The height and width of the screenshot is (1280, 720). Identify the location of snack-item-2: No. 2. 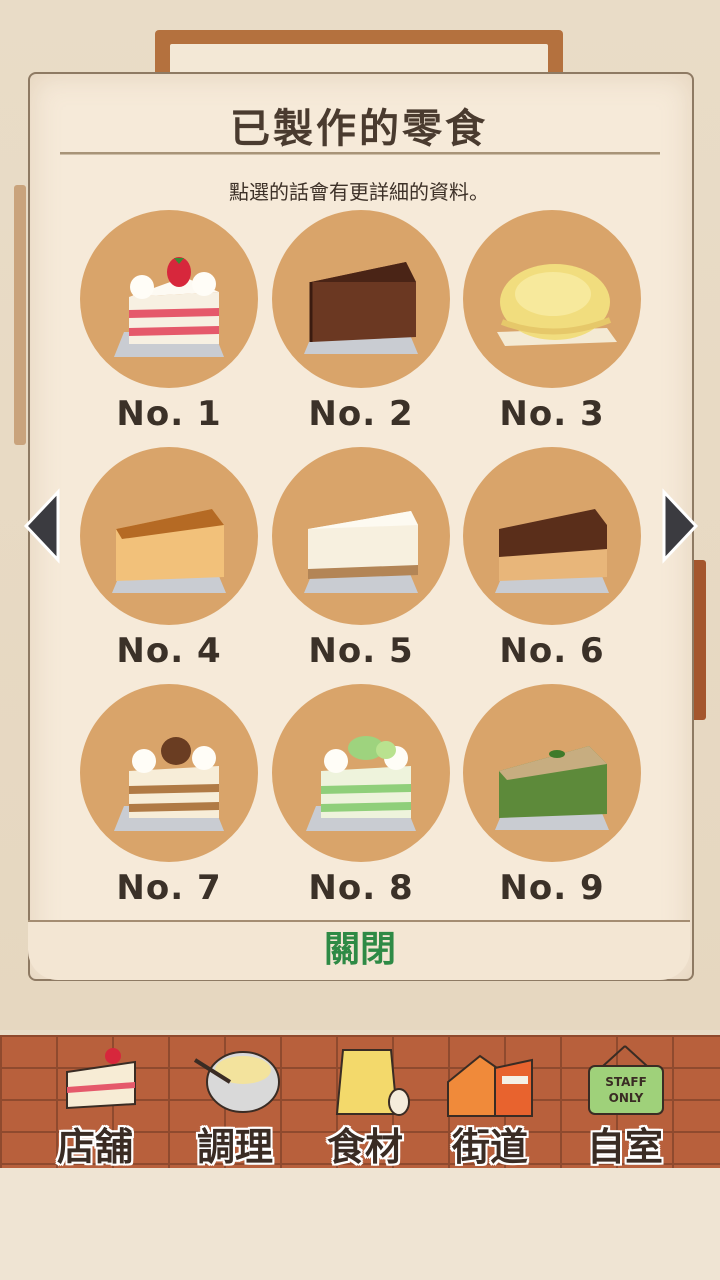
(362, 325).